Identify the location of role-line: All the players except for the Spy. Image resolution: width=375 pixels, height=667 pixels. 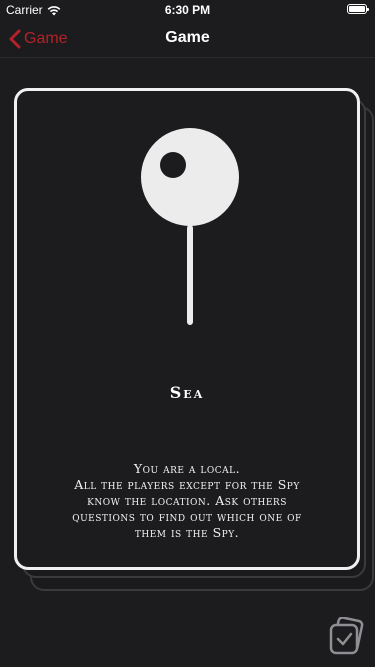
(187, 484).